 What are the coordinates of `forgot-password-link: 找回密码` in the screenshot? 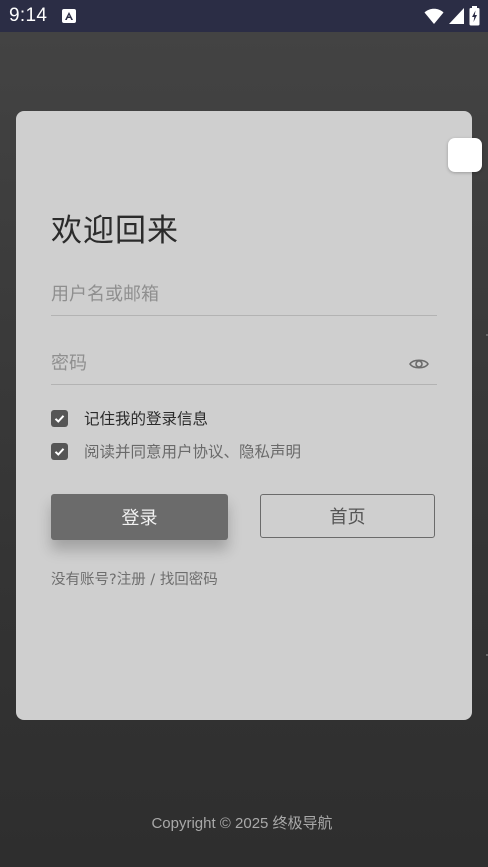 It's located at (189, 580).